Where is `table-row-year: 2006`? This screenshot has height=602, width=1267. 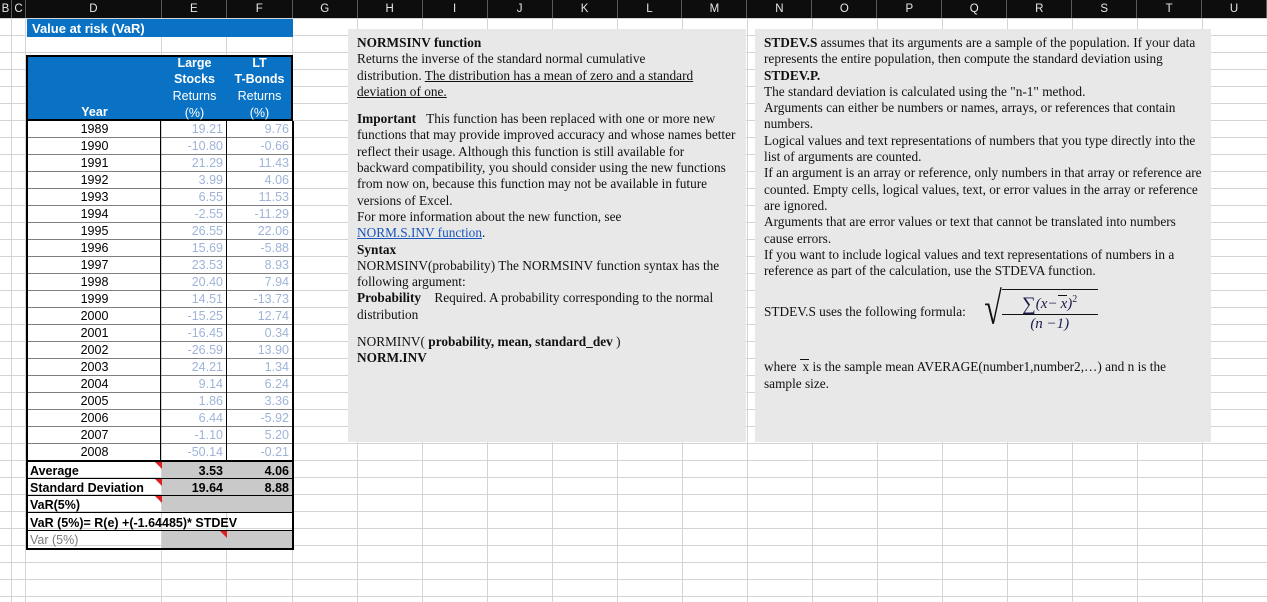 table-row-year: 2006 is located at coordinates (94, 418).